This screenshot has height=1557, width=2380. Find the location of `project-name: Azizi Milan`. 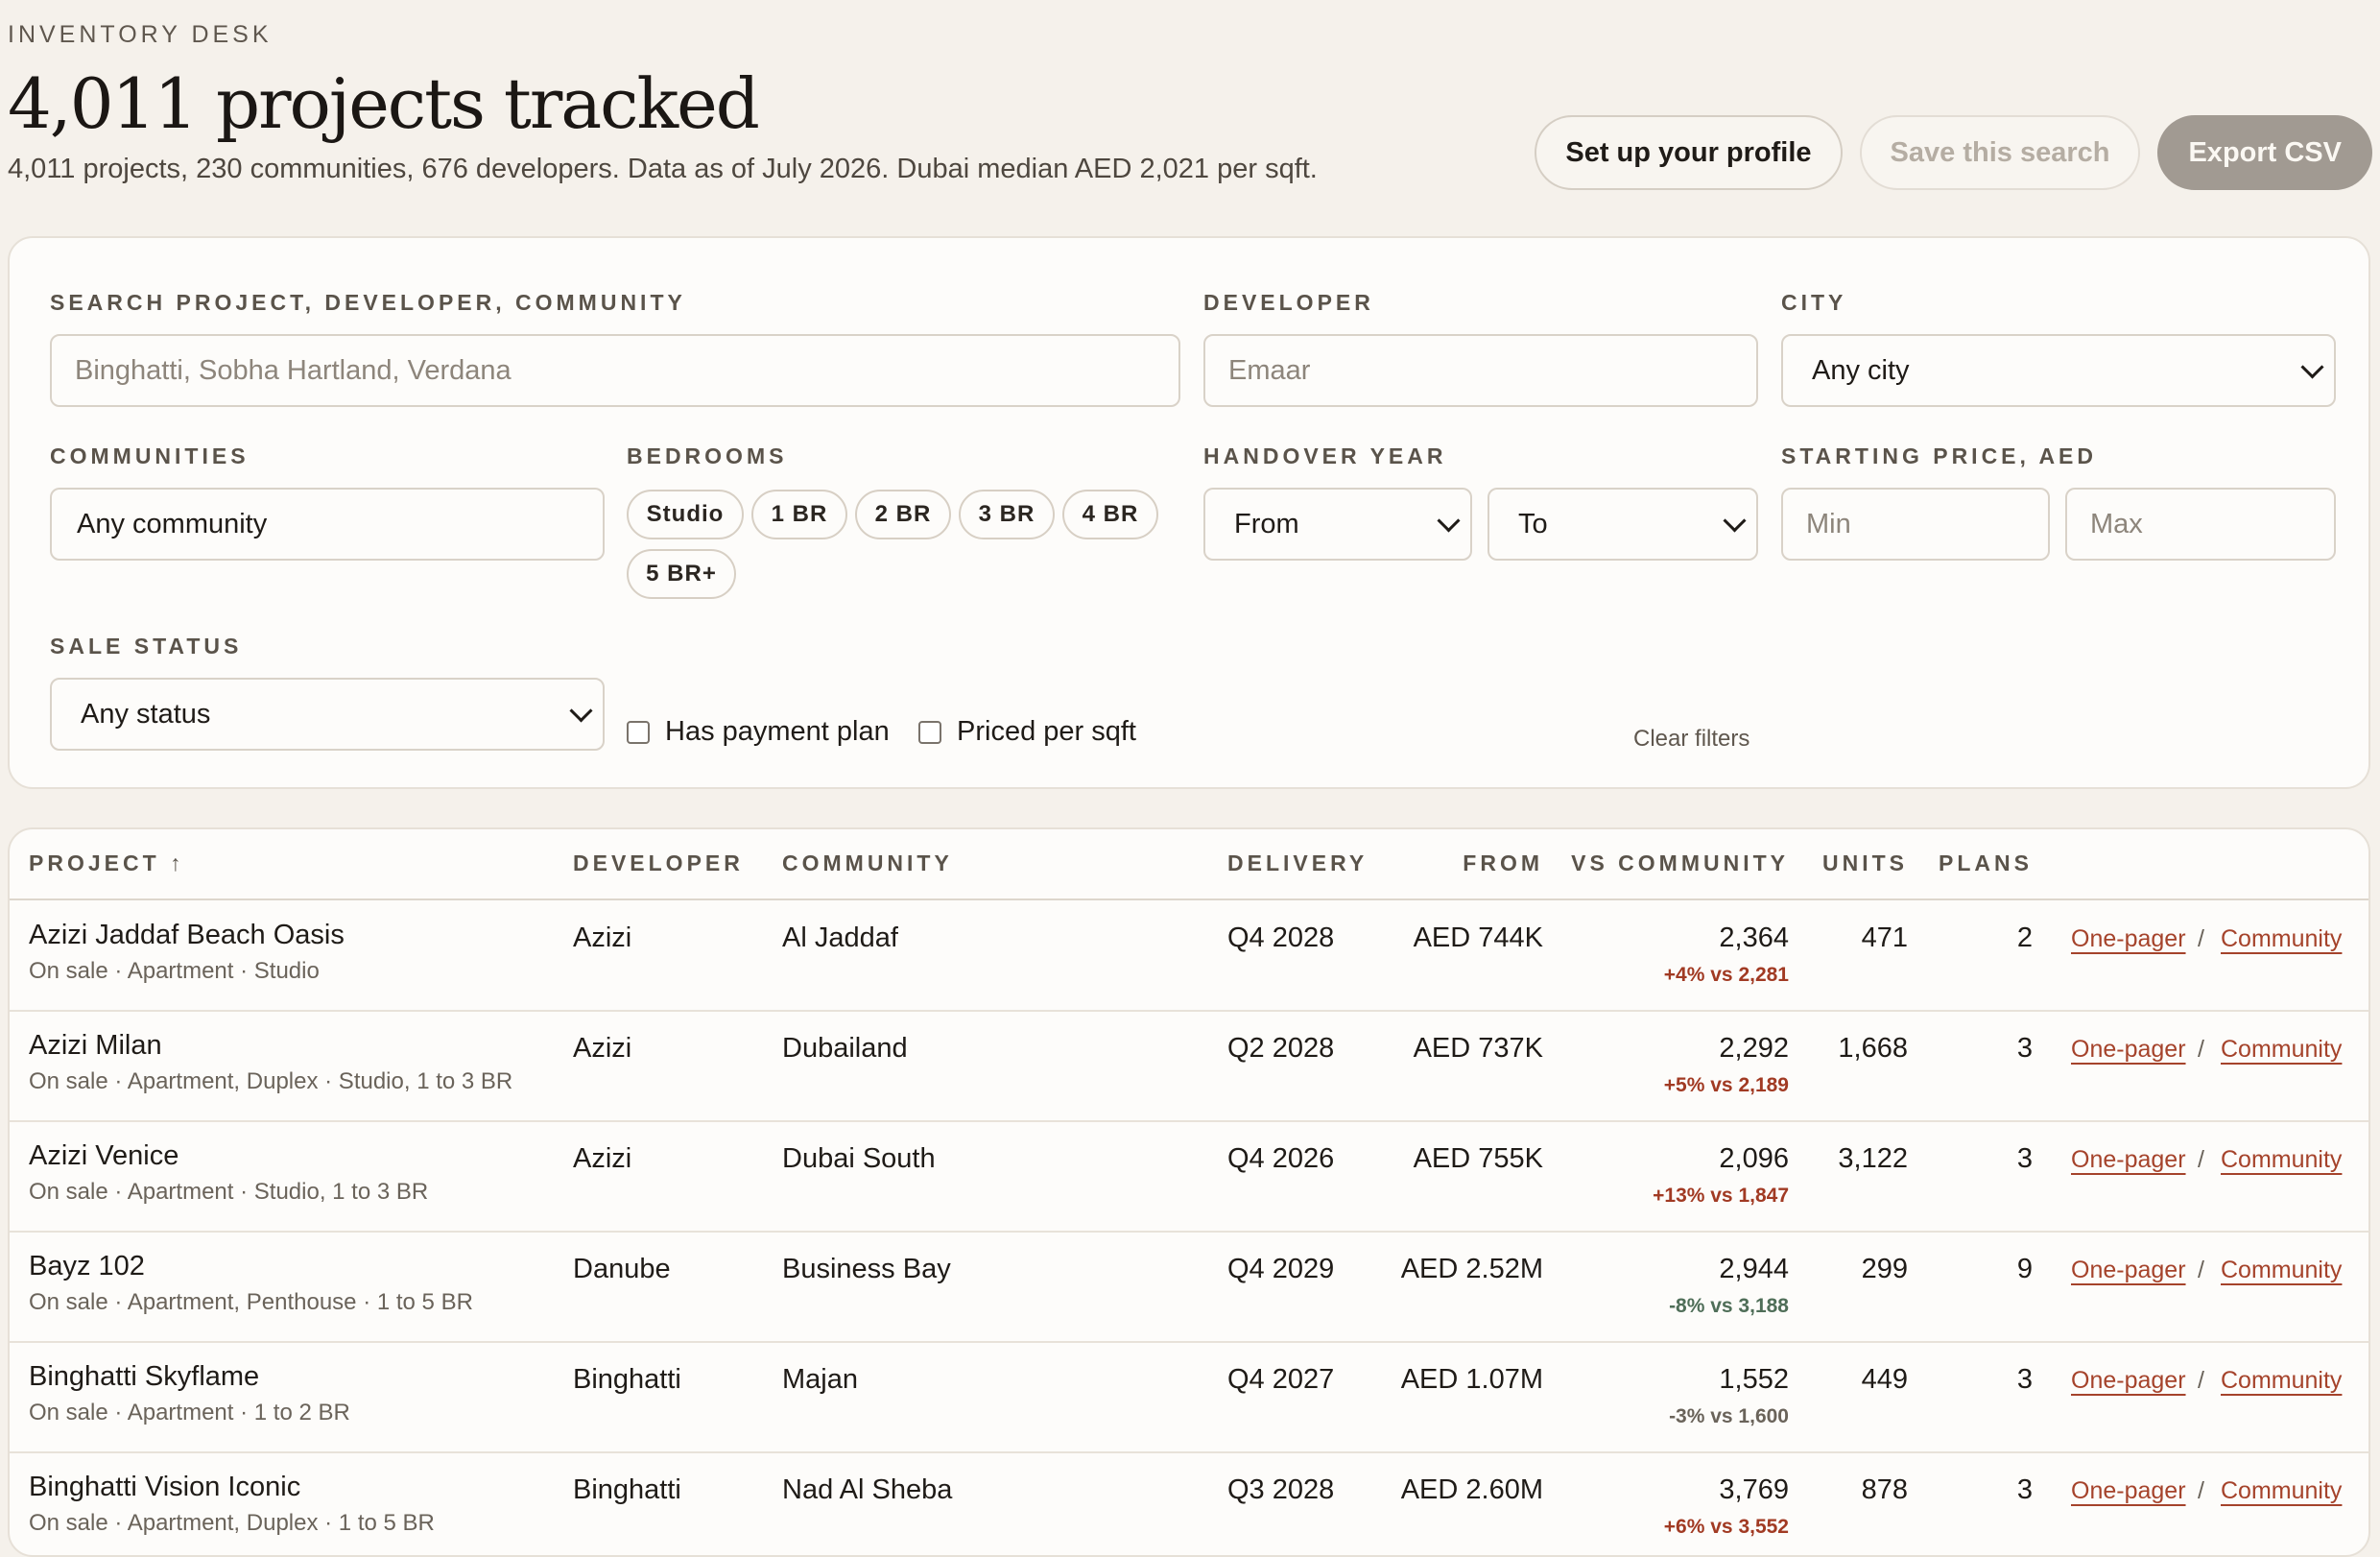

project-name: Azizi Milan is located at coordinates (96, 1046).